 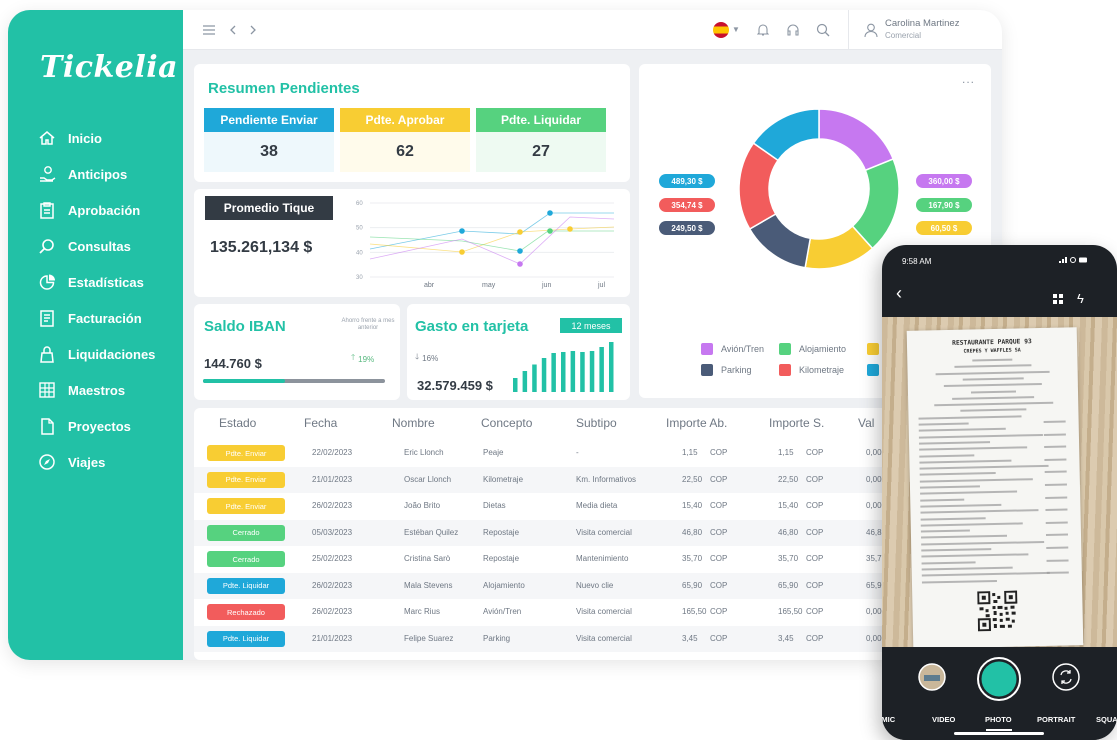 I want to click on legend-item: Parking, so click(x=726, y=370).